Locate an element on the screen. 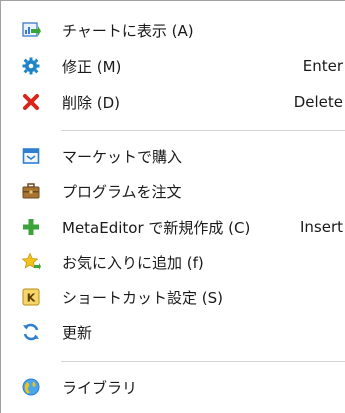 The height and width of the screenshot is (413, 345). refresh-icon is located at coordinates (31, 332).